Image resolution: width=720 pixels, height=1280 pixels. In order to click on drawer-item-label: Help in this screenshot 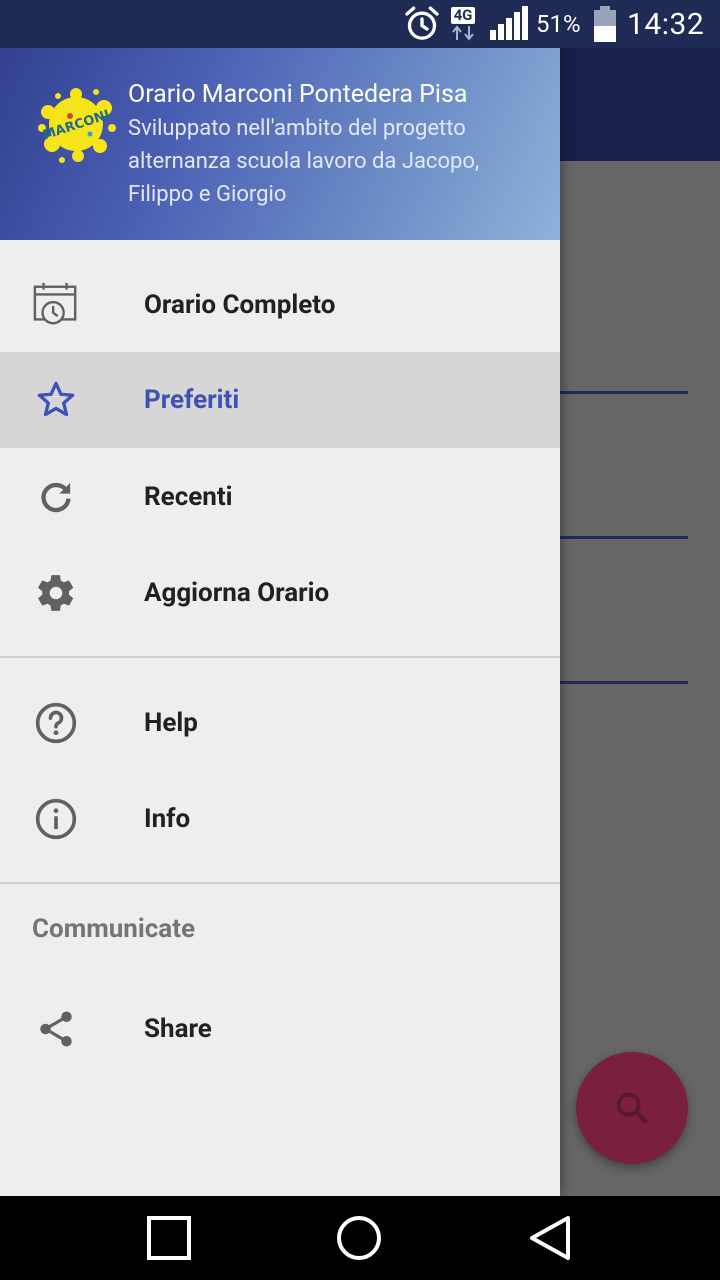, I will do `click(171, 723)`.